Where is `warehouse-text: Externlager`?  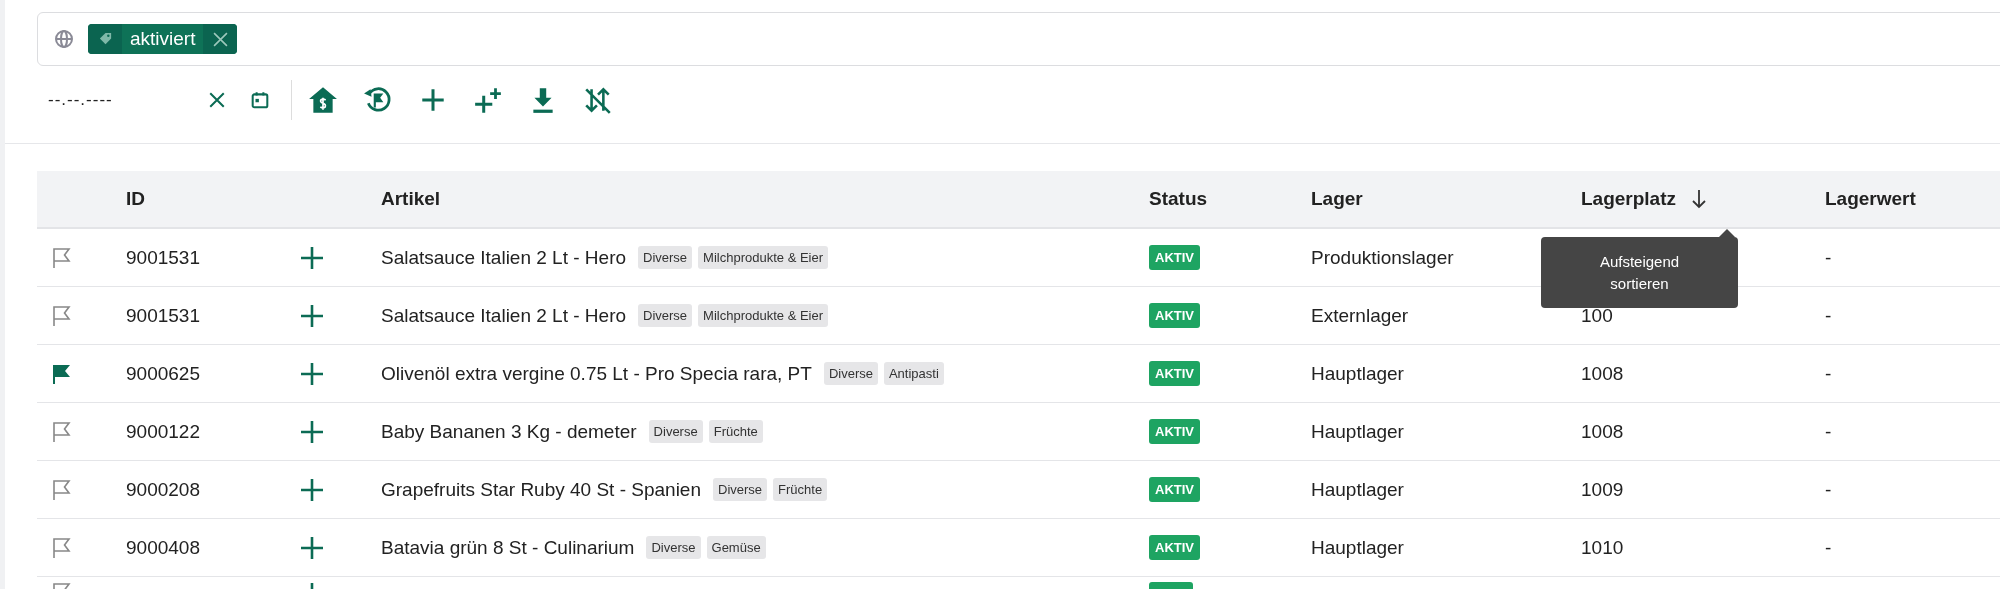 warehouse-text: Externlager is located at coordinates (1360, 315).